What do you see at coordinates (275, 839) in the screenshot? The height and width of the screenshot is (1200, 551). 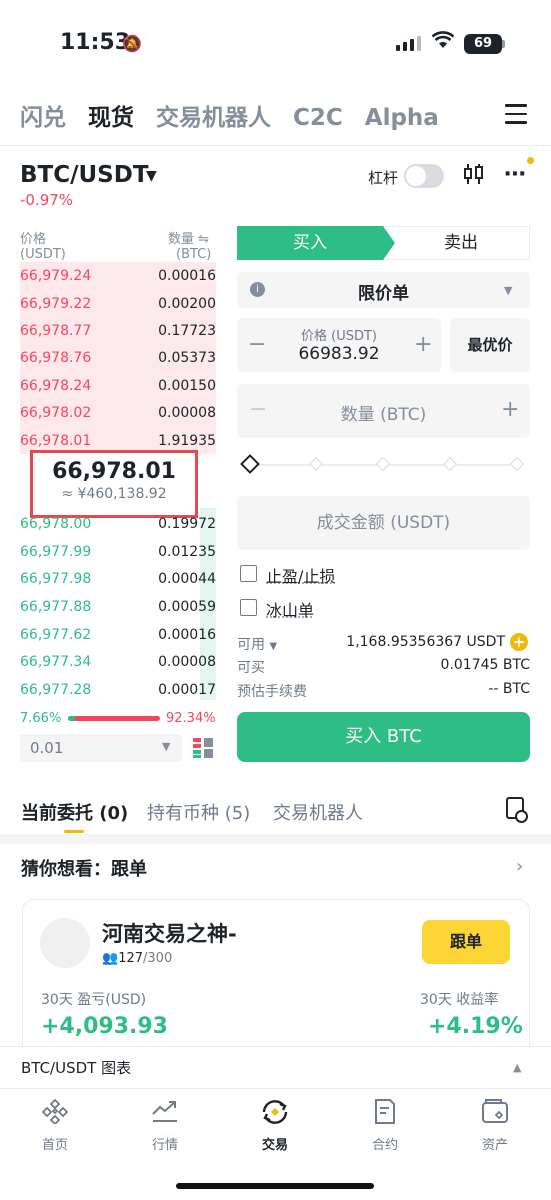 I see `section-separator` at bounding box center [275, 839].